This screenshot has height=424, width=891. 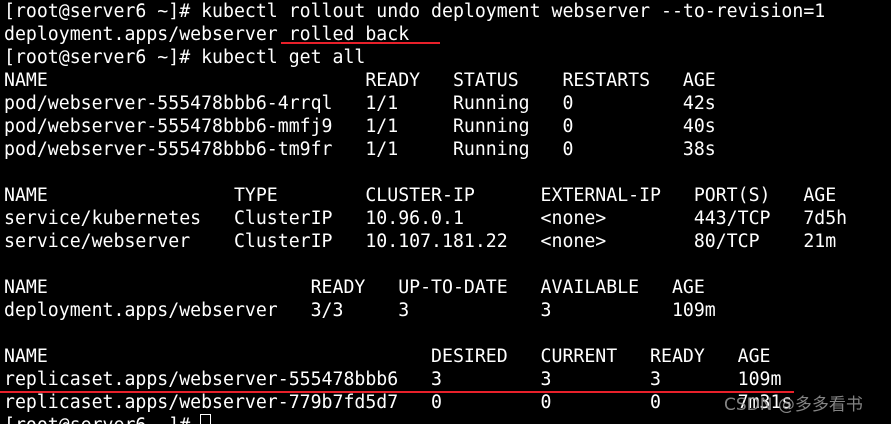 What do you see at coordinates (360, 43) in the screenshot?
I see `rolled-back-underline` at bounding box center [360, 43].